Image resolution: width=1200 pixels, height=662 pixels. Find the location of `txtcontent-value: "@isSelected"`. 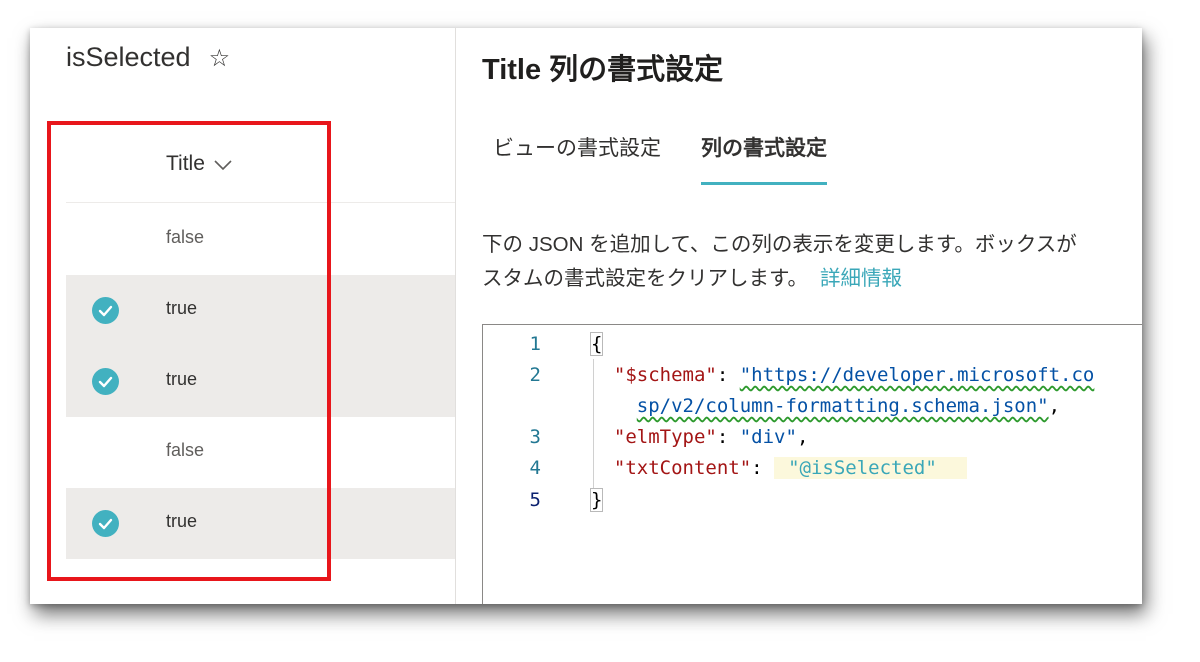

txtcontent-value: "@isSelected" is located at coordinates (870, 468).